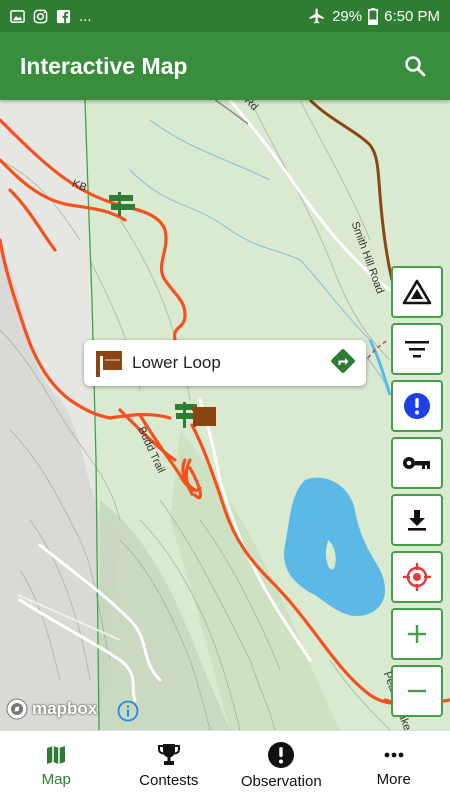 Image resolution: width=450 pixels, height=800 pixels. I want to click on filter-button, so click(417, 349).